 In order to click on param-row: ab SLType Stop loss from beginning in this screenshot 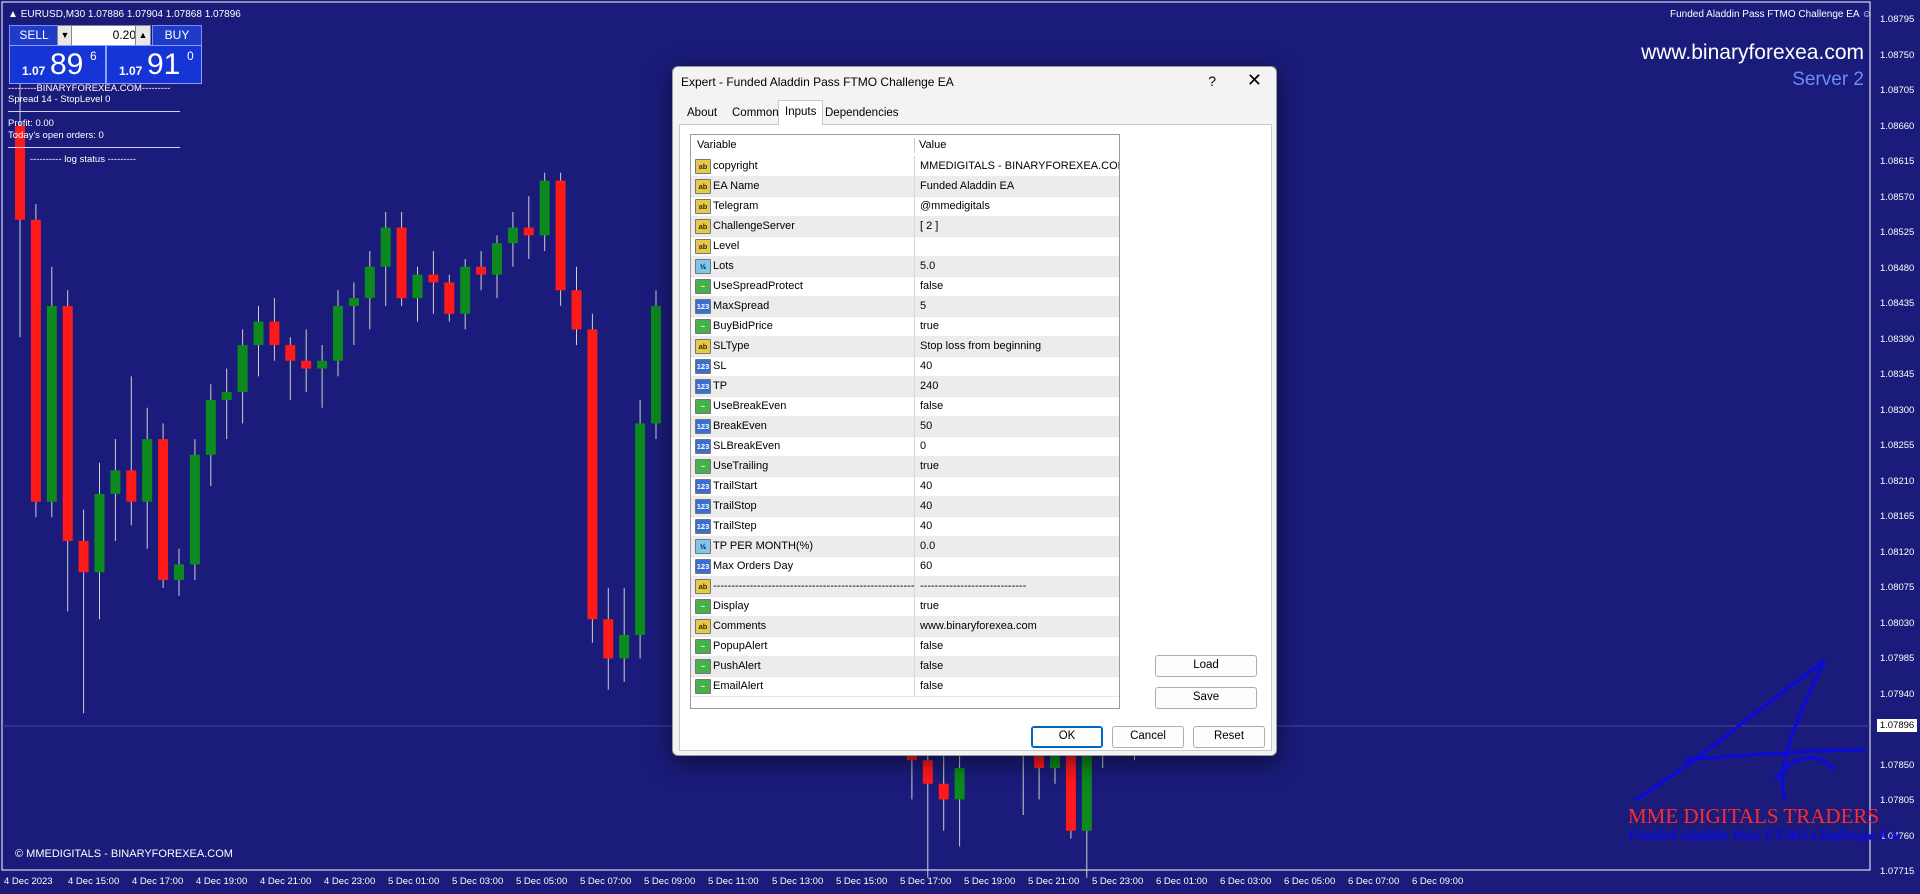, I will do `click(905, 346)`.